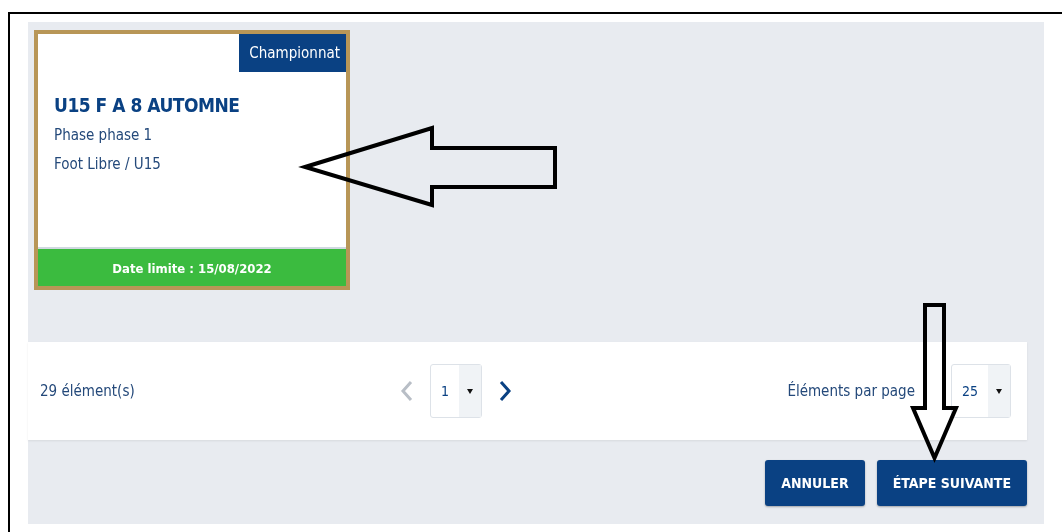  Describe the element at coordinates (192, 160) in the screenshot. I see `competition-card: Championnat U15 F A 8 AUTOMNE Phase phase 1 Foot Libre / U15 Date limite : 15/08/2022` at that location.